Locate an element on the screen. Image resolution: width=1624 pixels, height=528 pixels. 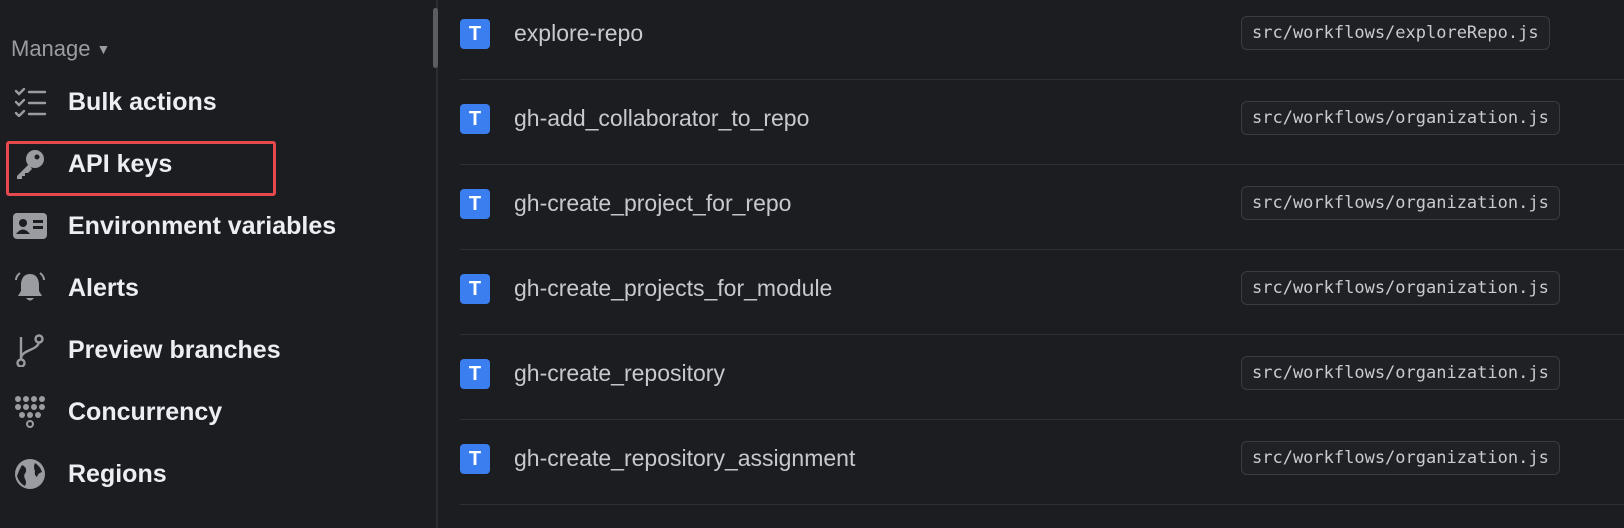
sidebar-item-label: Concurrency is located at coordinates (145, 411).